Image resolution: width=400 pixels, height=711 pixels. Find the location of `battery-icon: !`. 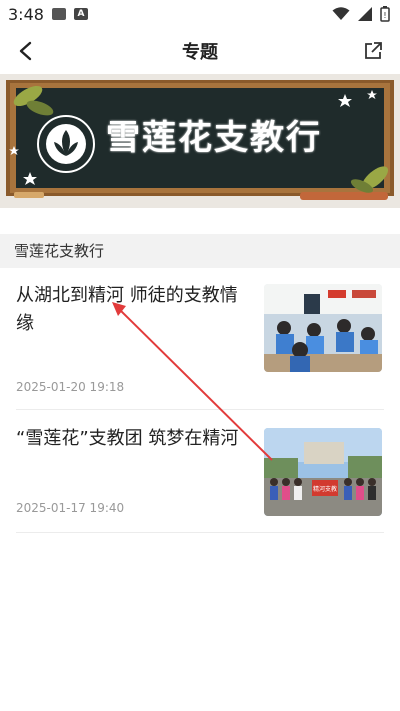

battery-icon: ! is located at coordinates (385, 14).